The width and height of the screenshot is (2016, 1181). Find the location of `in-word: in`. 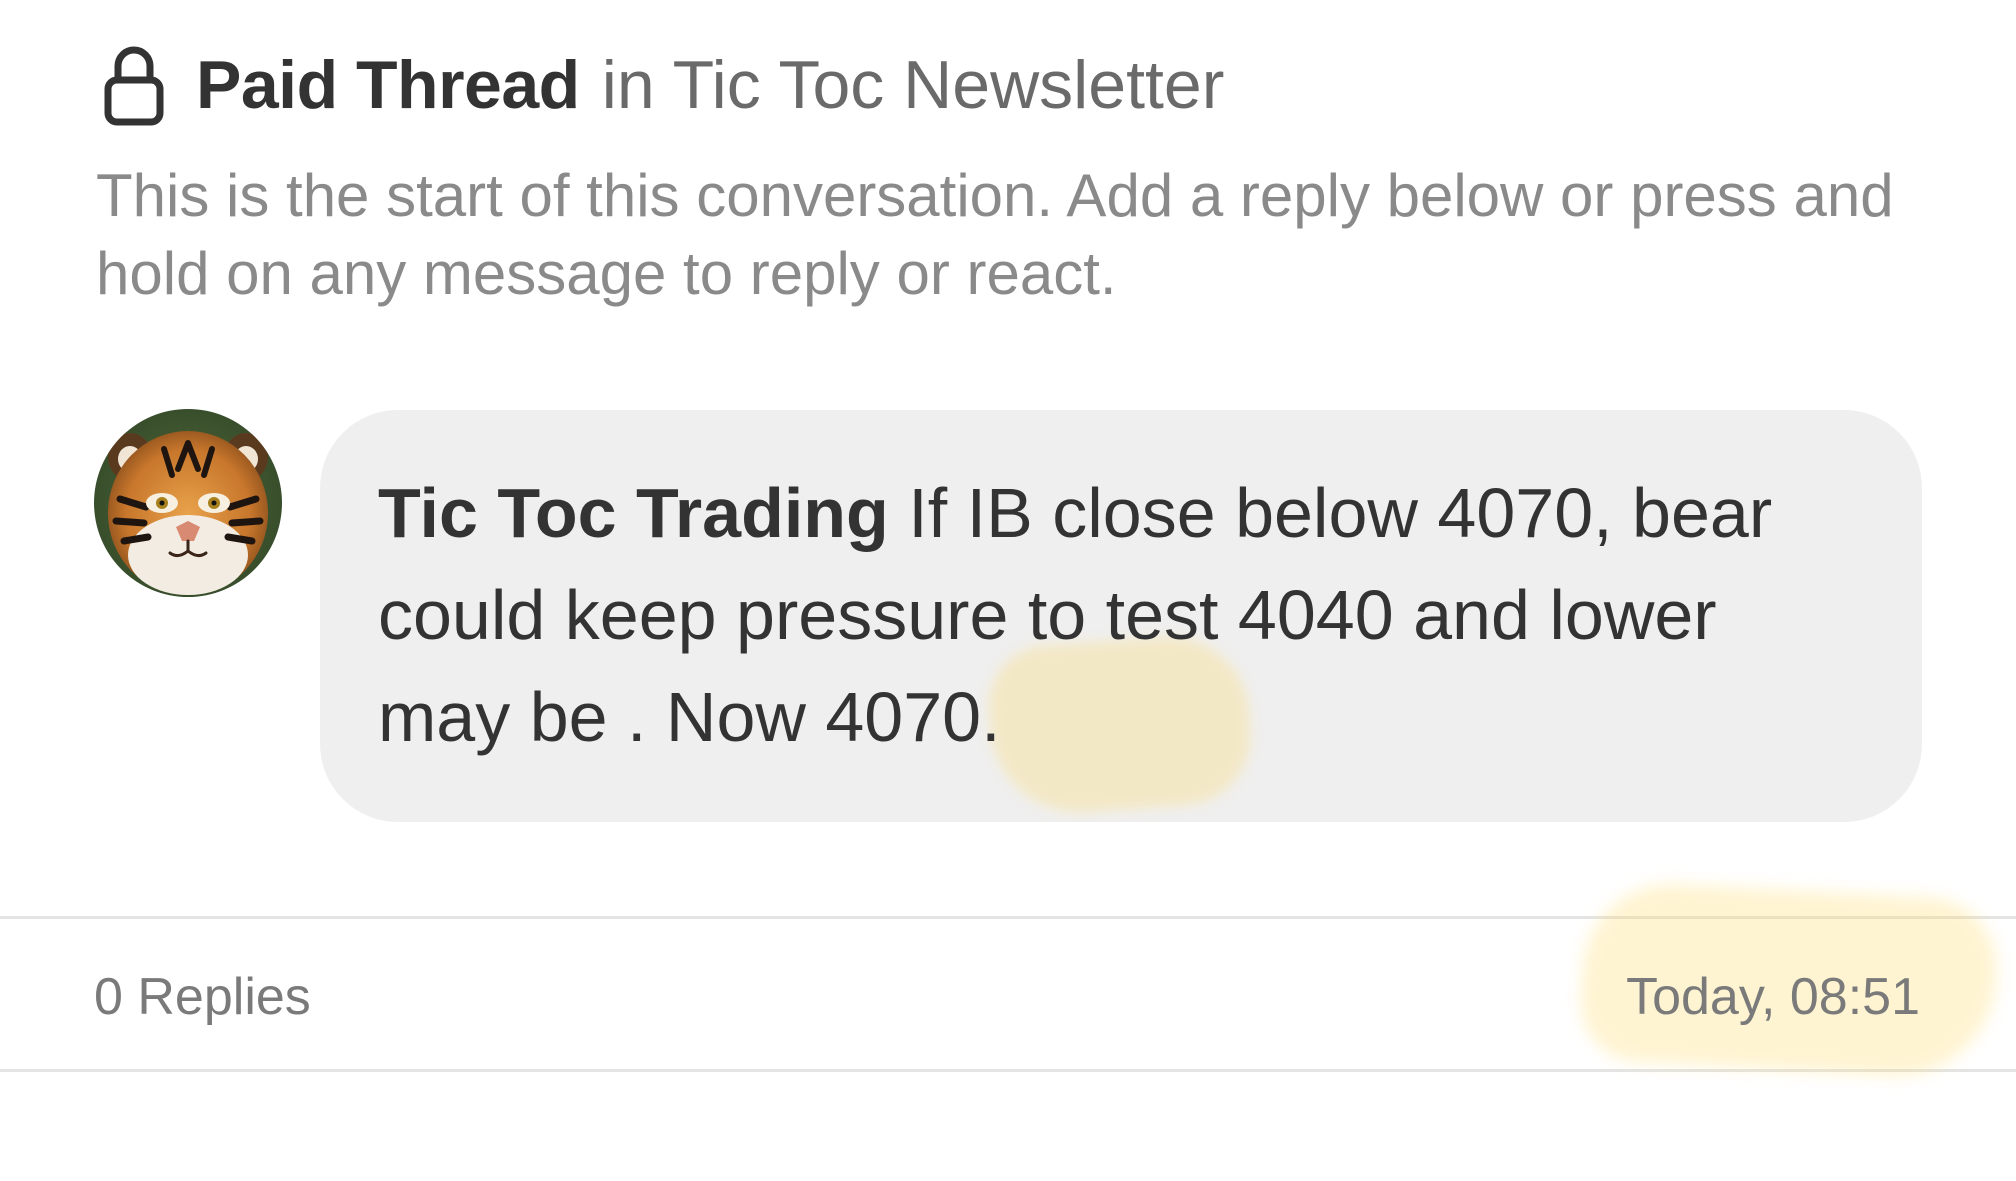

in-word: in is located at coordinates (628, 85).